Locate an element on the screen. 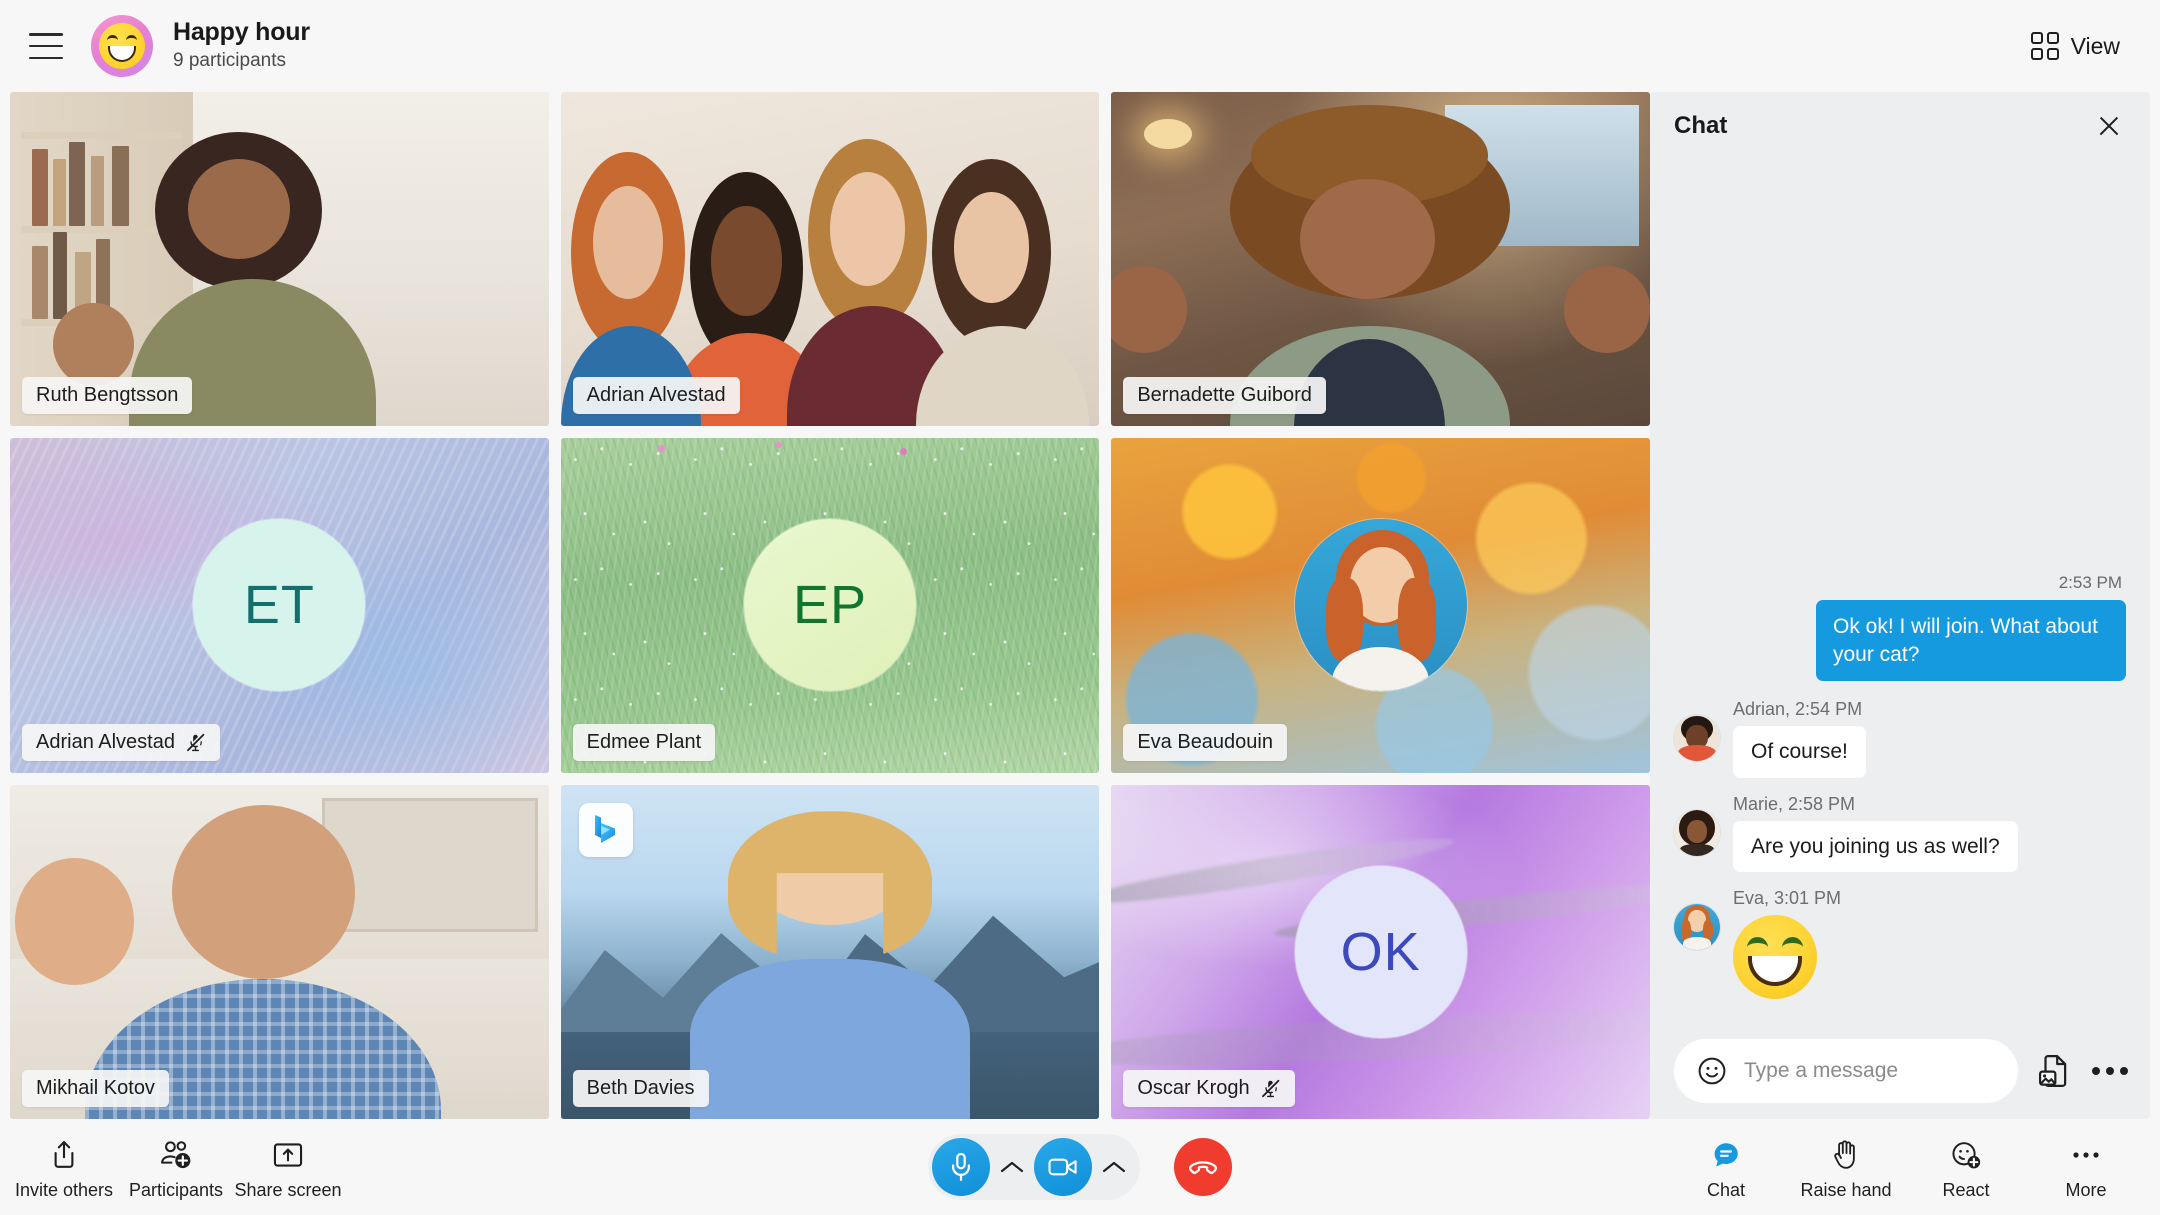 This screenshot has height=1215, width=2160. video-camera-icon is located at coordinates (1062, 1167).